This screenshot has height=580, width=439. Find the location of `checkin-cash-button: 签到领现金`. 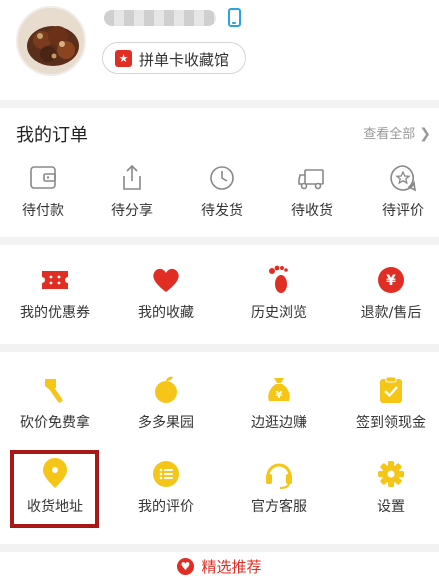

checkin-cash-button: 签到领现金 is located at coordinates (387, 409).